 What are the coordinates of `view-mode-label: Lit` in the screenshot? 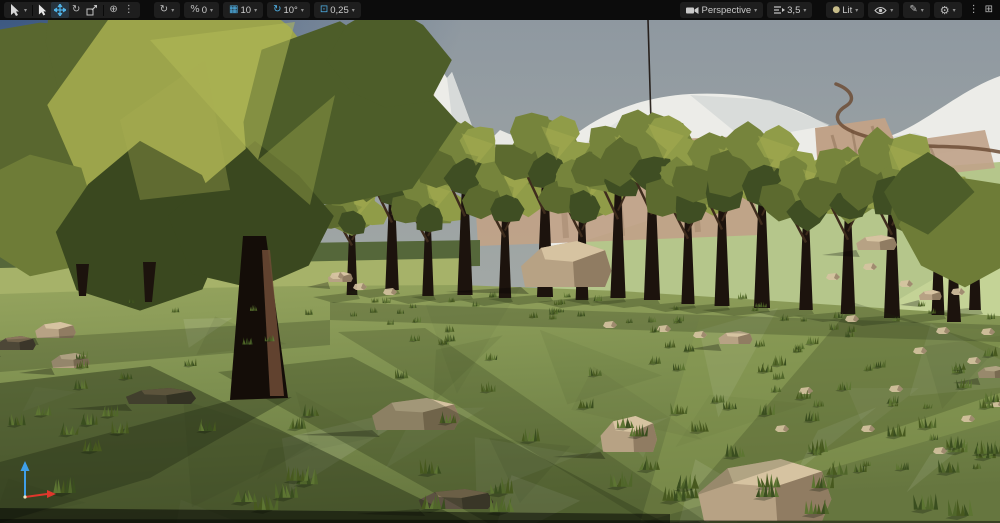 It's located at (847, 10).